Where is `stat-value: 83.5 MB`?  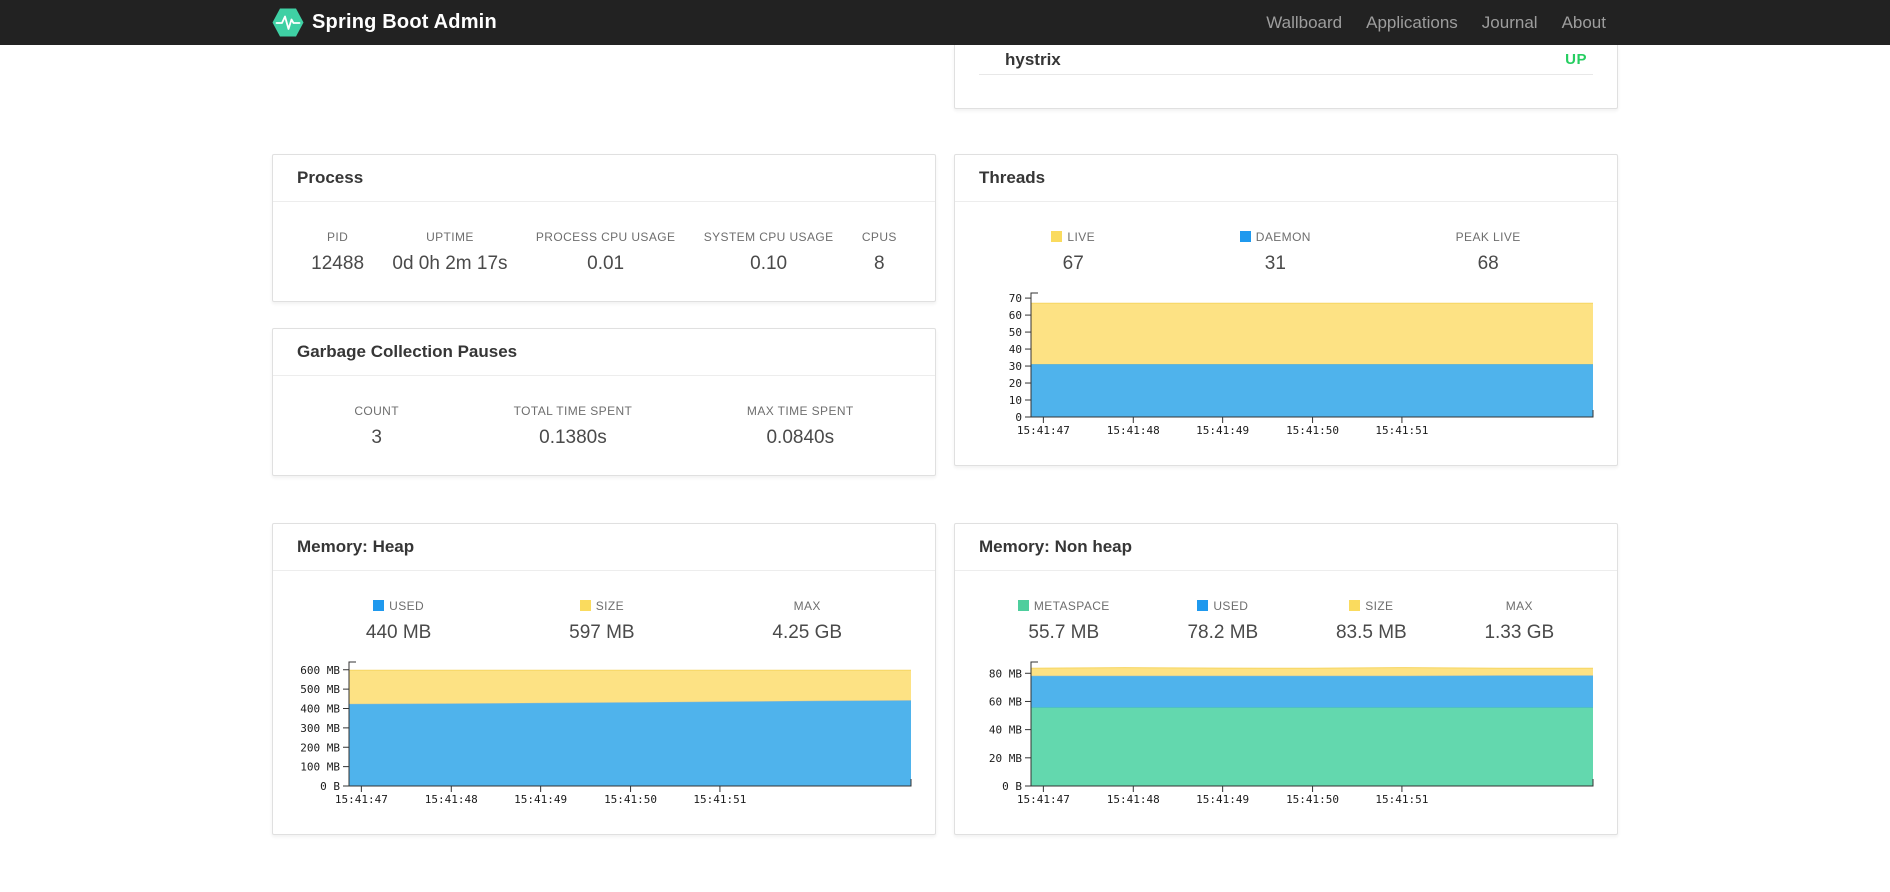 stat-value: 83.5 MB is located at coordinates (1371, 632).